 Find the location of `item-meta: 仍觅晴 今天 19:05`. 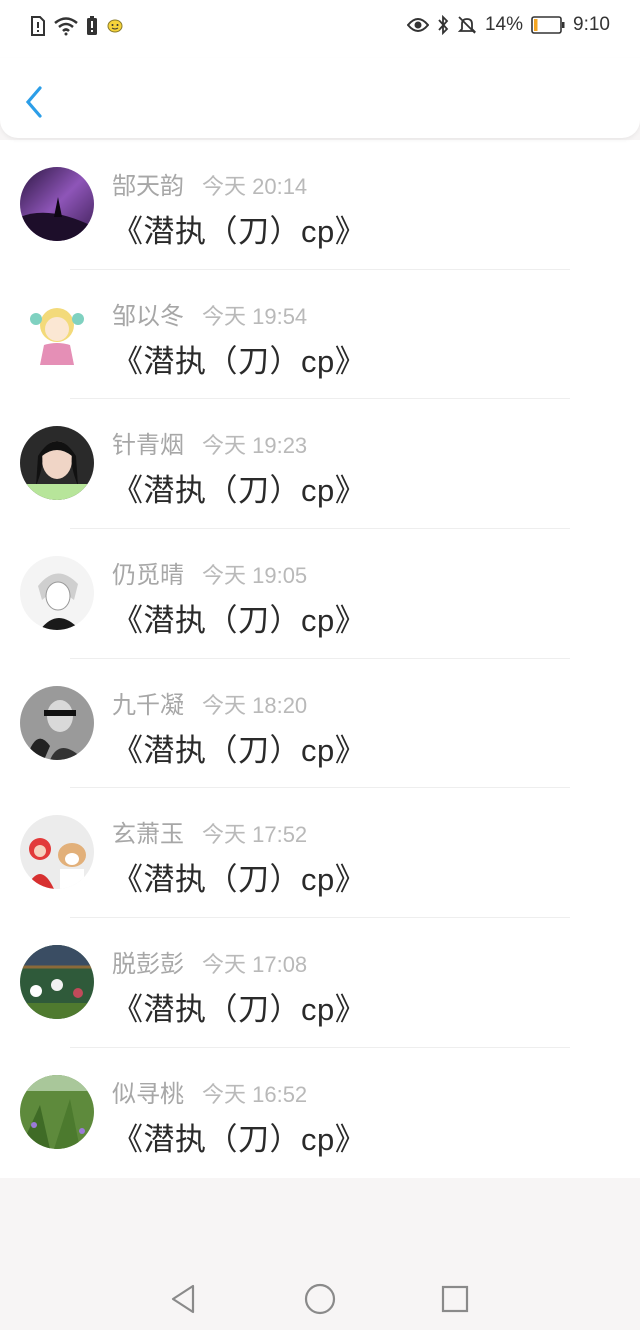

item-meta: 仍觅晴 今天 19:05 is located at coordinates (209, 572).